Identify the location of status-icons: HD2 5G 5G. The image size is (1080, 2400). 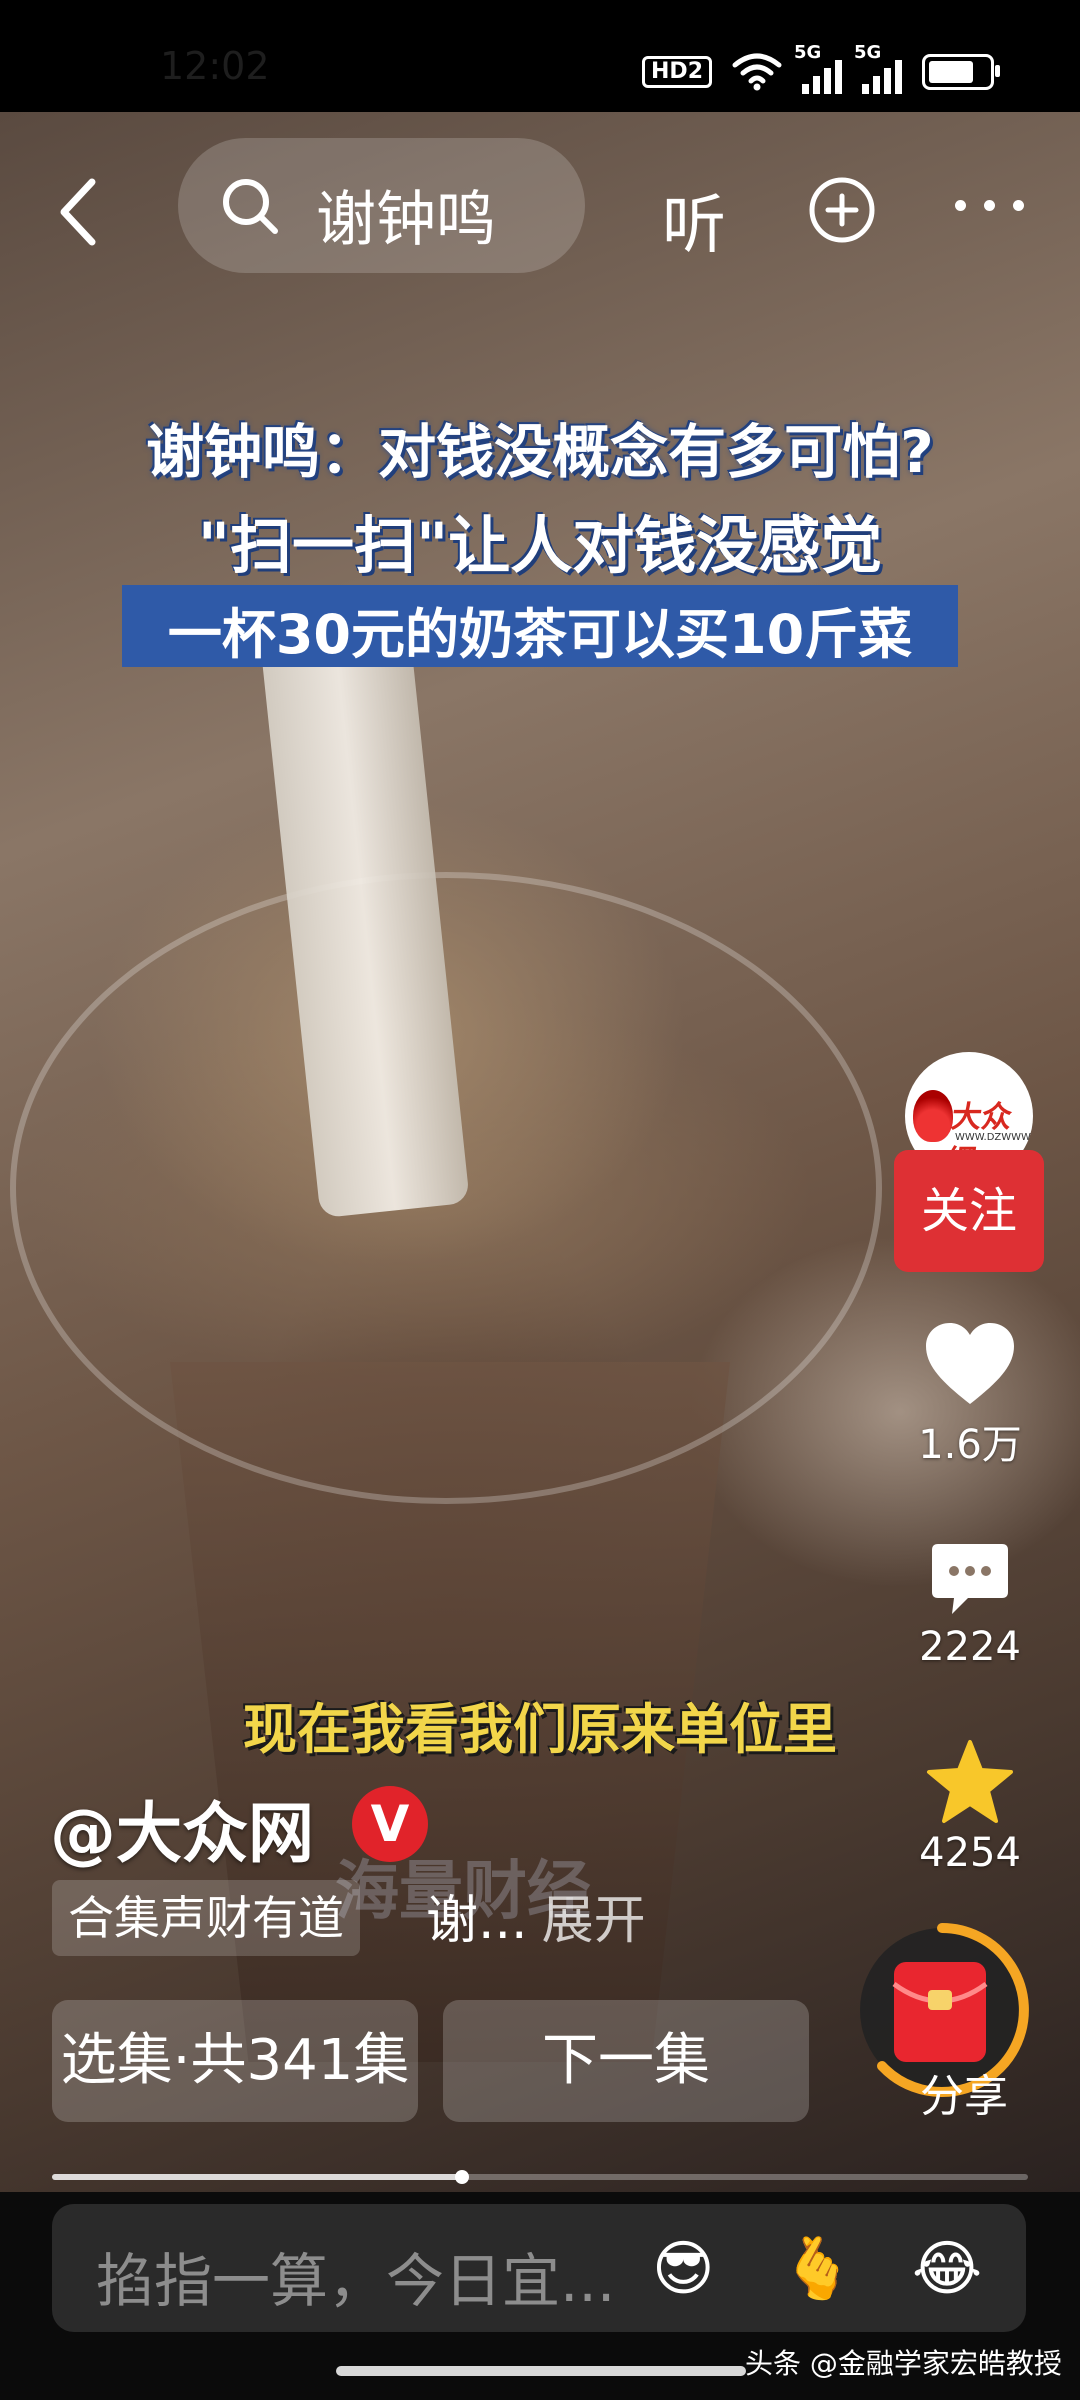
(821, 68).